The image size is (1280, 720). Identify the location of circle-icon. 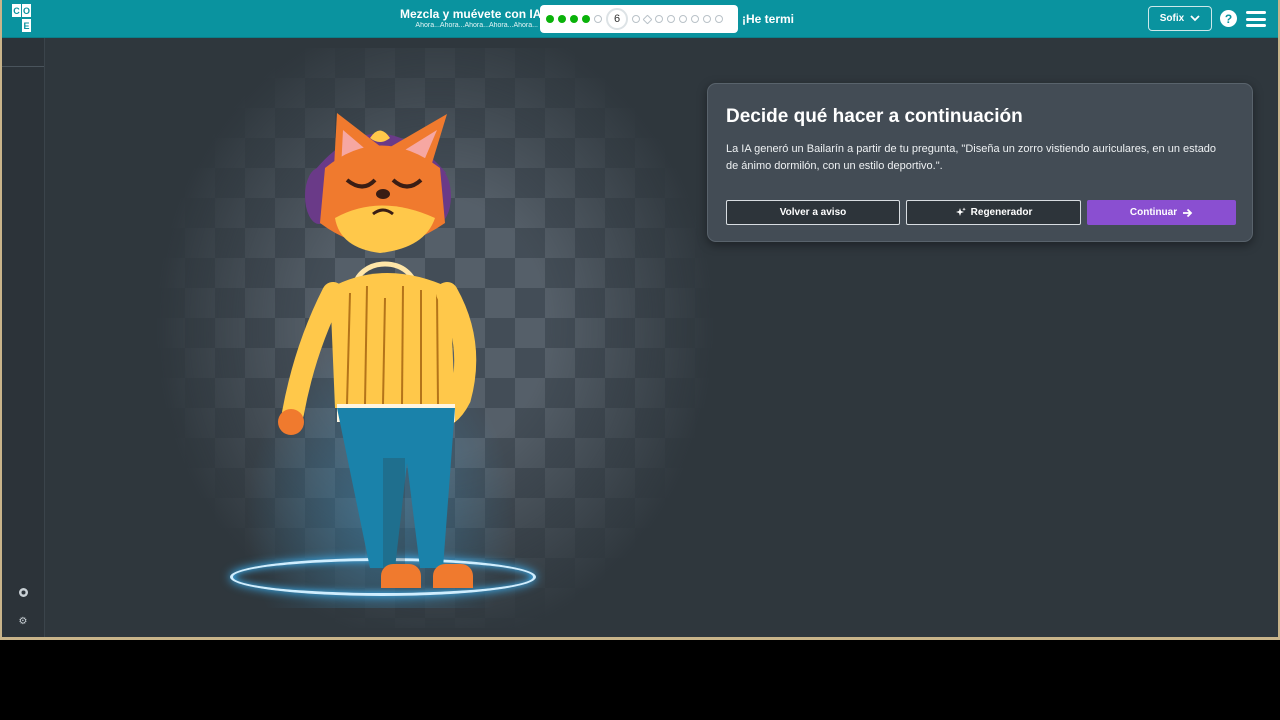
(23, 592).